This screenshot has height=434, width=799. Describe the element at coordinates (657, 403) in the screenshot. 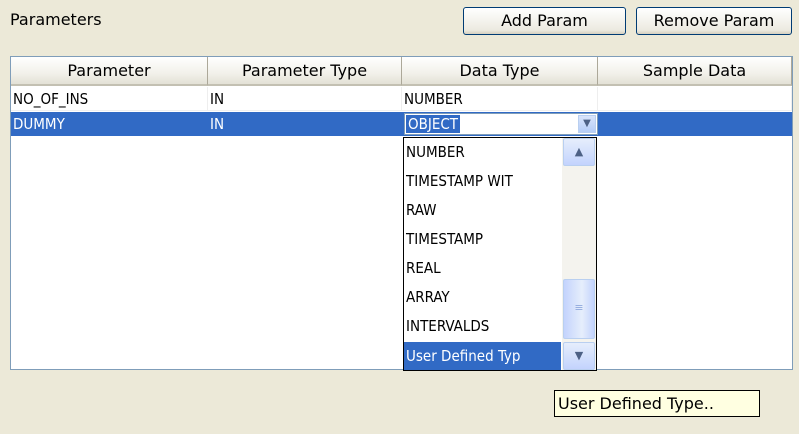

I see `tooltip: User Defined Type..` at that location.